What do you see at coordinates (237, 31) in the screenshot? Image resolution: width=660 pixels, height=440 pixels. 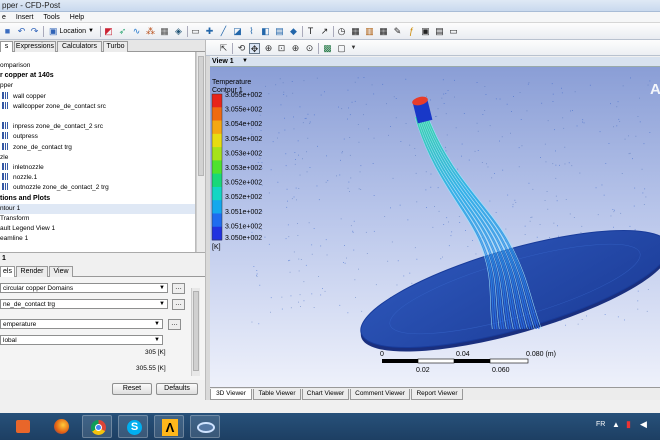 I see `surface-icon: ◪` at bounding box center [237, 31].